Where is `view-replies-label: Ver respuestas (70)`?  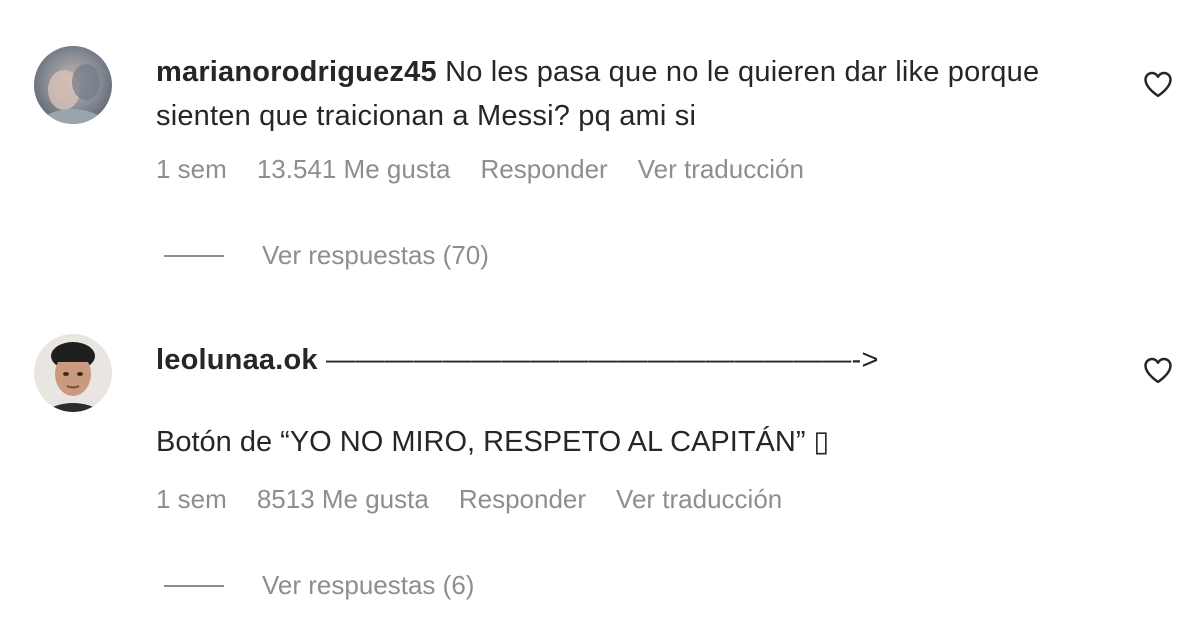
view-replies-label: Ver respuestas (70) is located at coordinates (375, 255).